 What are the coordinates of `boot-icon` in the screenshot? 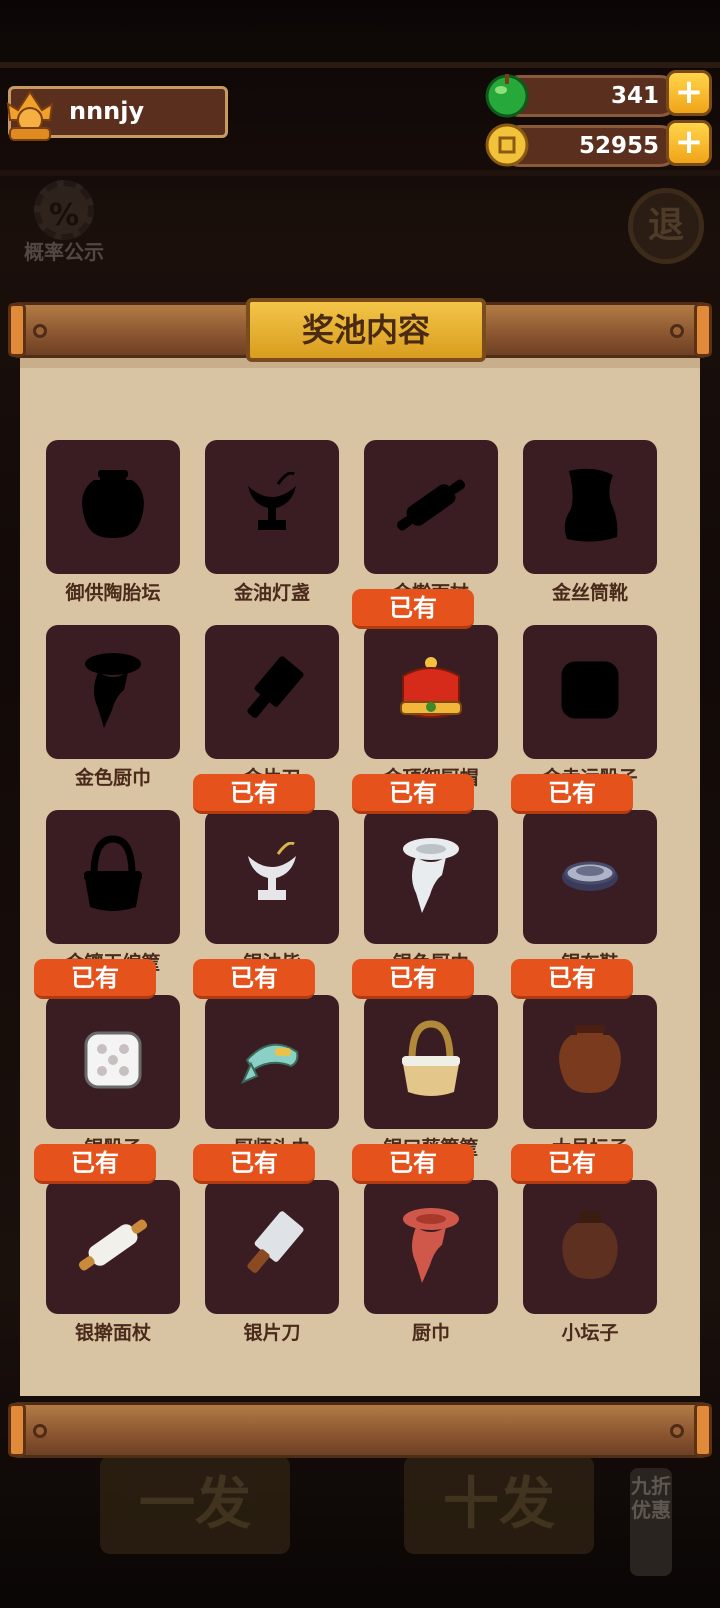 It's located at (590, 507).